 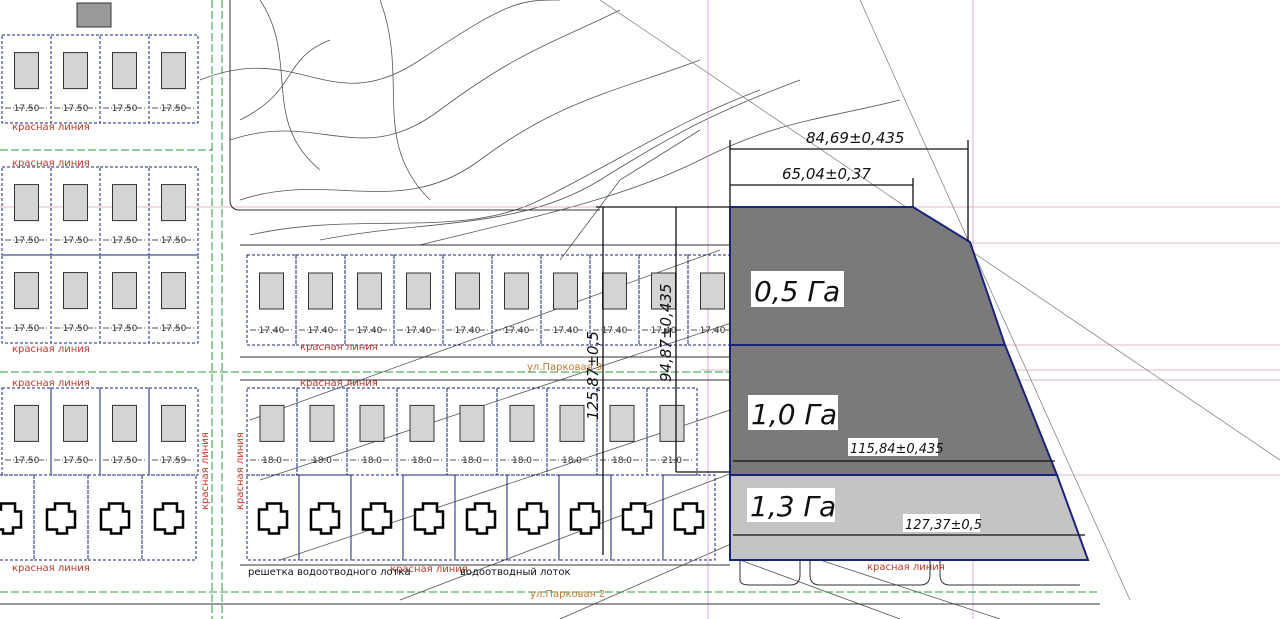 I want to click on plot-width-label: 17.59, so click(x=174, y=461).